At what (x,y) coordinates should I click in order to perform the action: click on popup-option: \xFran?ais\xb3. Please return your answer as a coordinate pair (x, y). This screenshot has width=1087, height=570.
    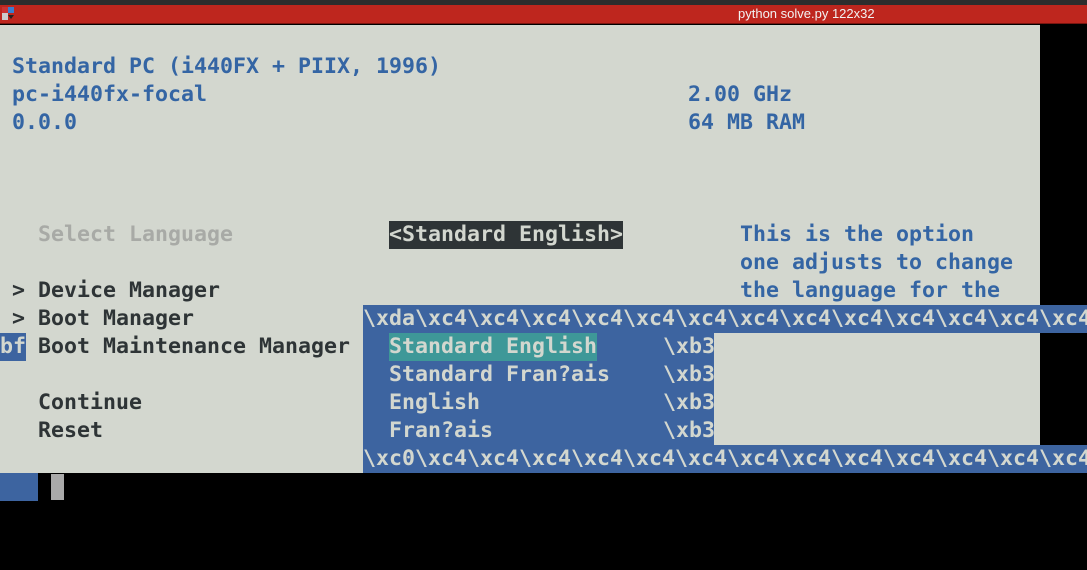
    Looking at the image, I should click on (538, 431).